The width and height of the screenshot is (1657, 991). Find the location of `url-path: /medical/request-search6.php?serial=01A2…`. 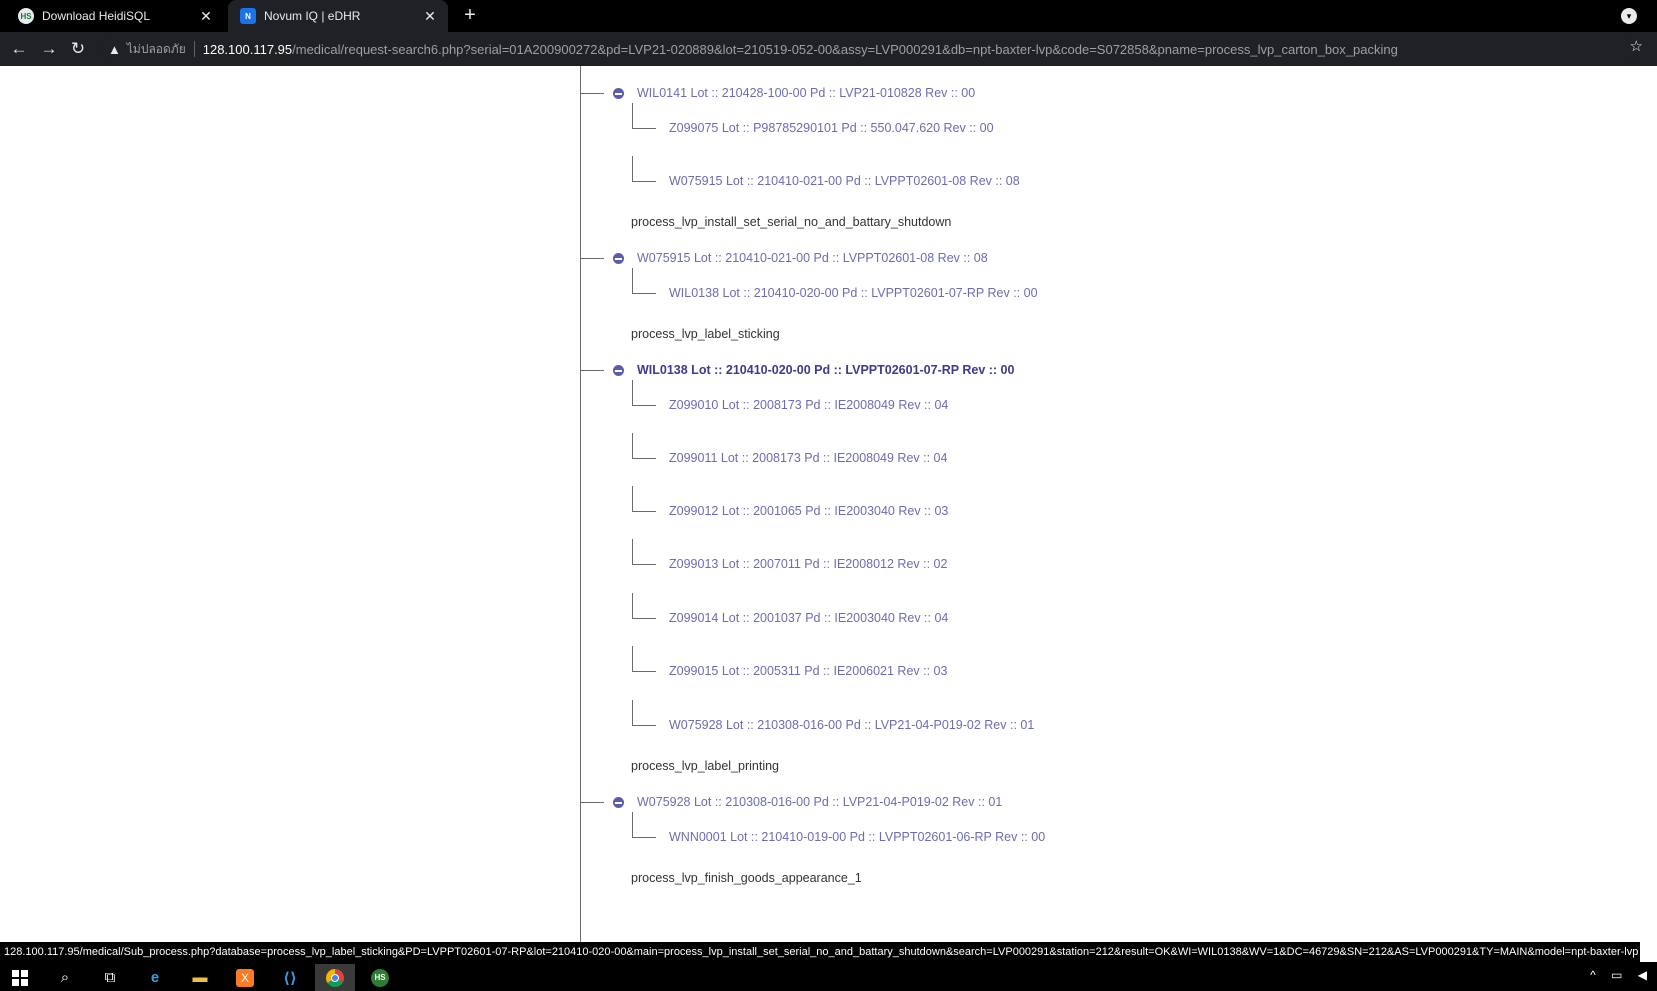

url-path: /medical/request-search6.php?serial=01A2… is located at coordinates (845, 49).